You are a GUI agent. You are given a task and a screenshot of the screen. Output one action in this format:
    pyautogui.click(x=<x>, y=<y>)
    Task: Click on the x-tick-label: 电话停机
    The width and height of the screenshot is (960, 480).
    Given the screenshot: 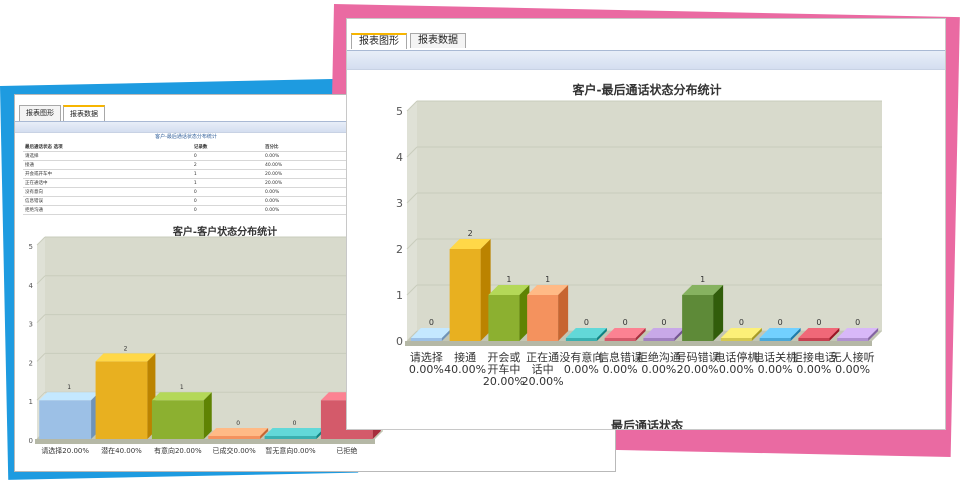 What is the action you would take?
    pyautogui.click(x=736, y=357)
    